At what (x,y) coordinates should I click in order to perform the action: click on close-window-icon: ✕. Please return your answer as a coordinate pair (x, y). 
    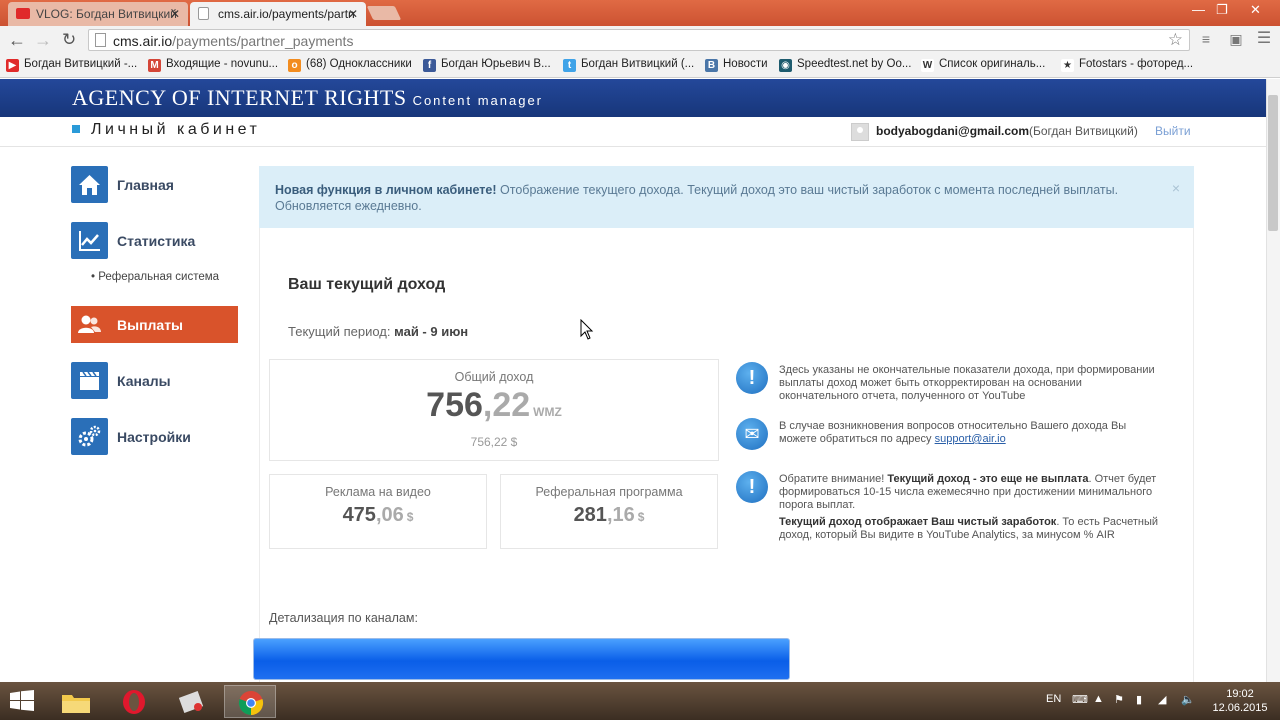
    Looking at the image, I should click on (1255, 10).